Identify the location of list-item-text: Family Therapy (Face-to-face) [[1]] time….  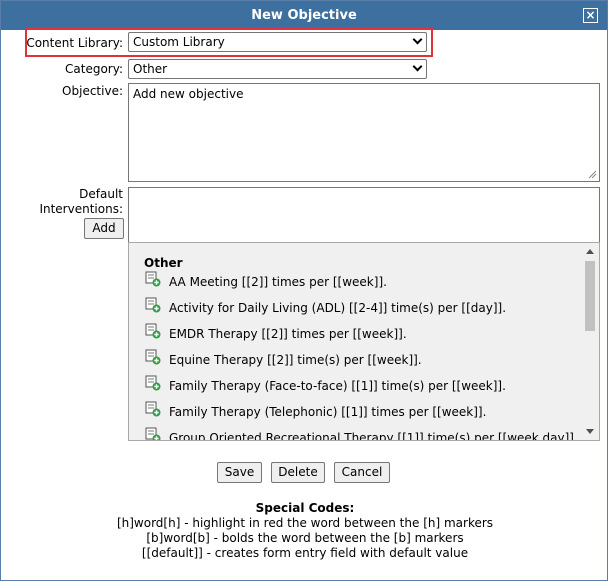
(337, 386).